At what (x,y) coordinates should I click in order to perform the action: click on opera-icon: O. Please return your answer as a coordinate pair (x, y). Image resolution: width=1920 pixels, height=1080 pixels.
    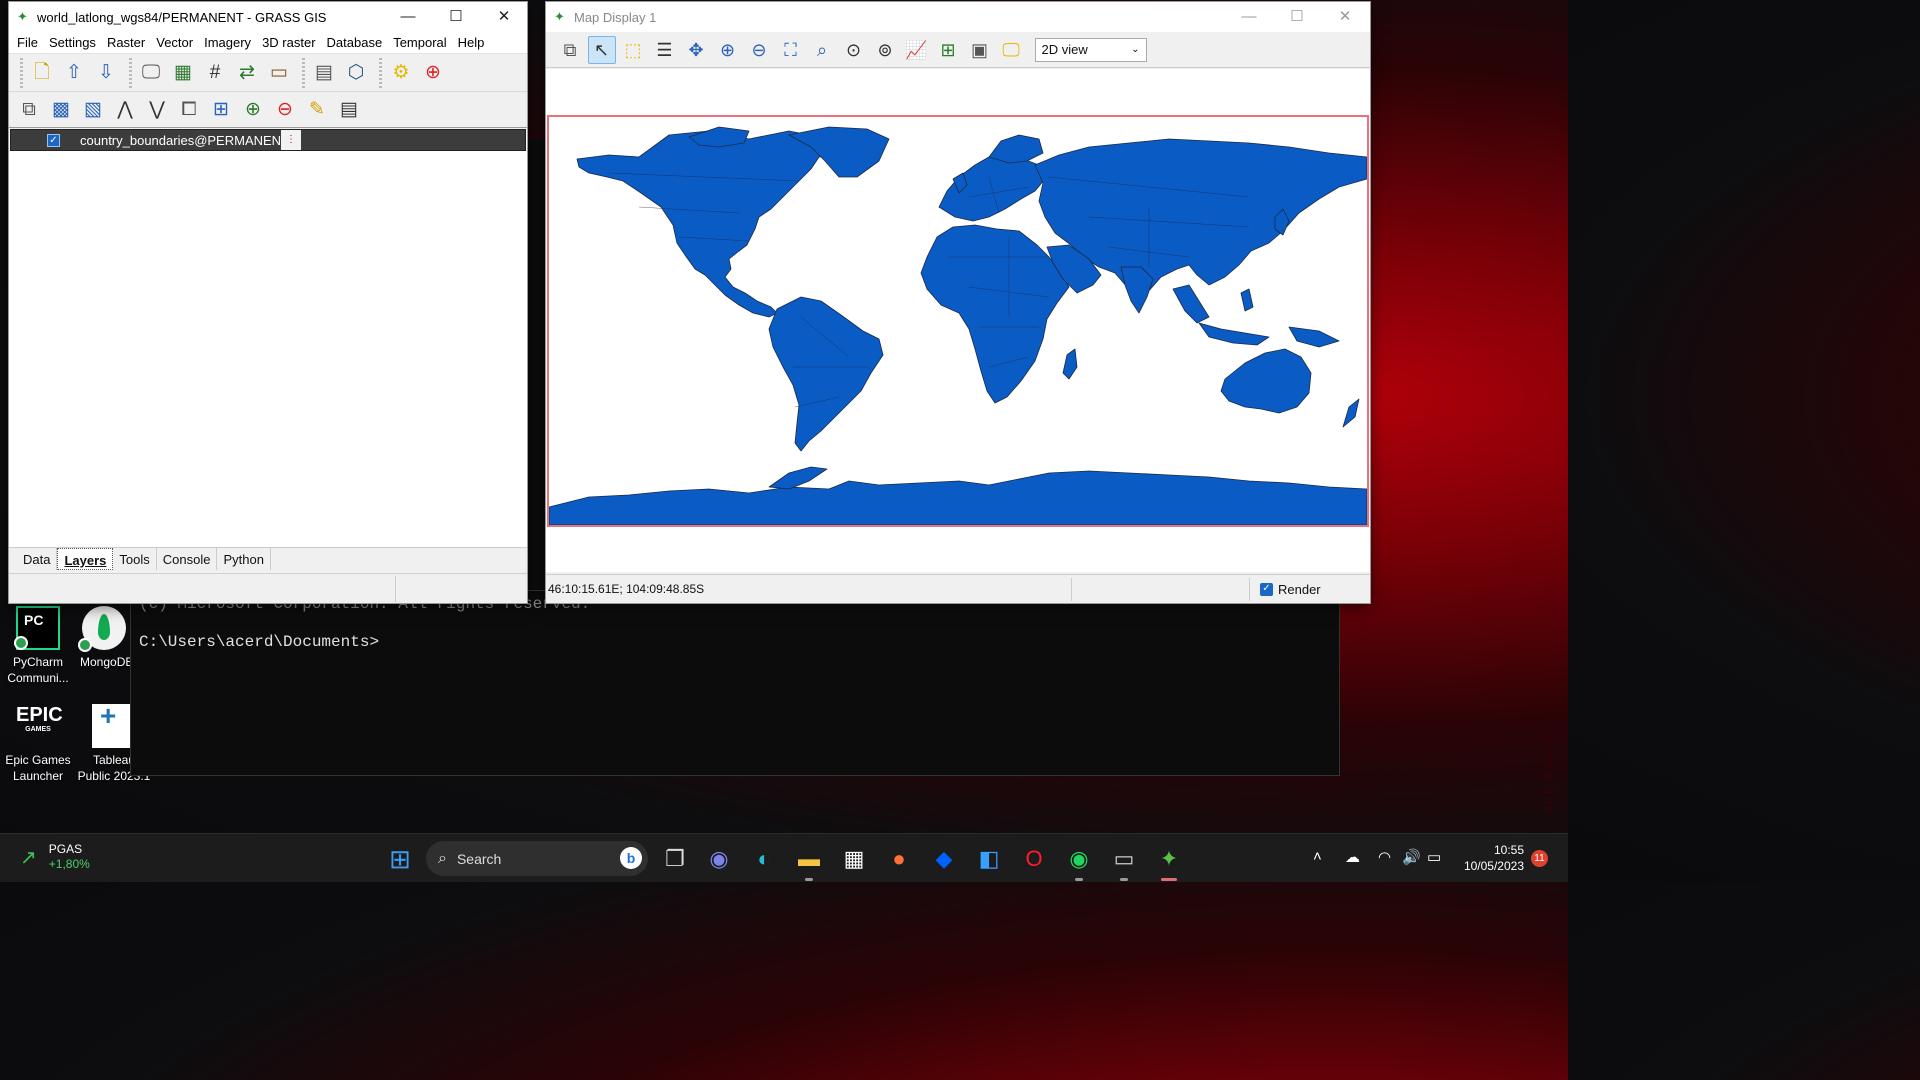
    Looking at the image, I should click on (1034, 859).